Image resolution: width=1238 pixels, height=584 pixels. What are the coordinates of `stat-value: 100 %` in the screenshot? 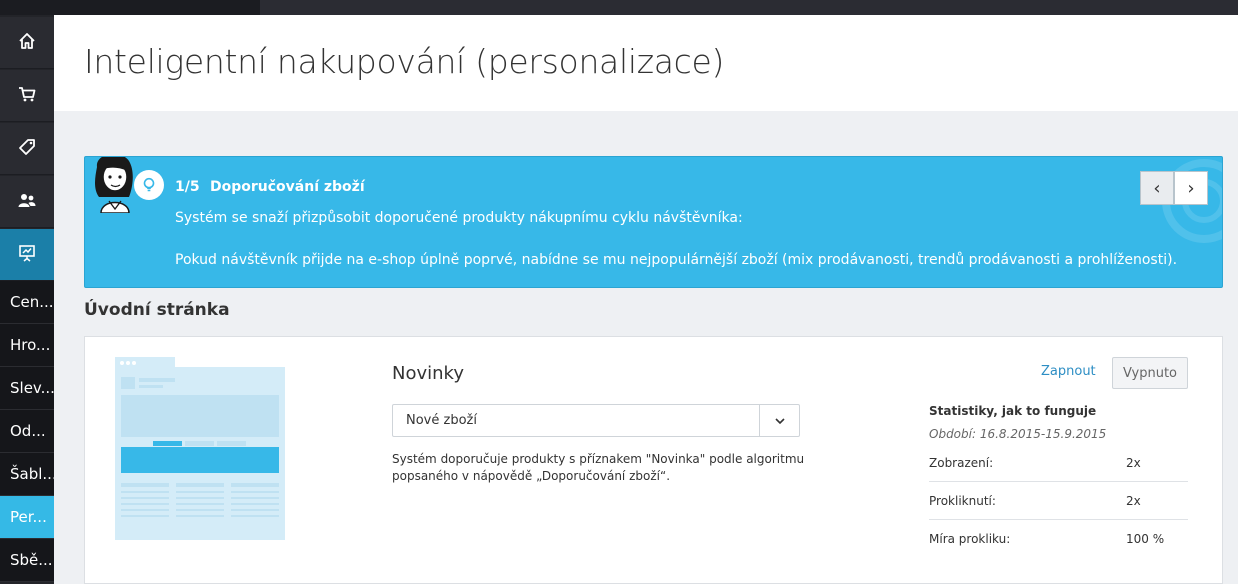 It's located at (1145, 539).